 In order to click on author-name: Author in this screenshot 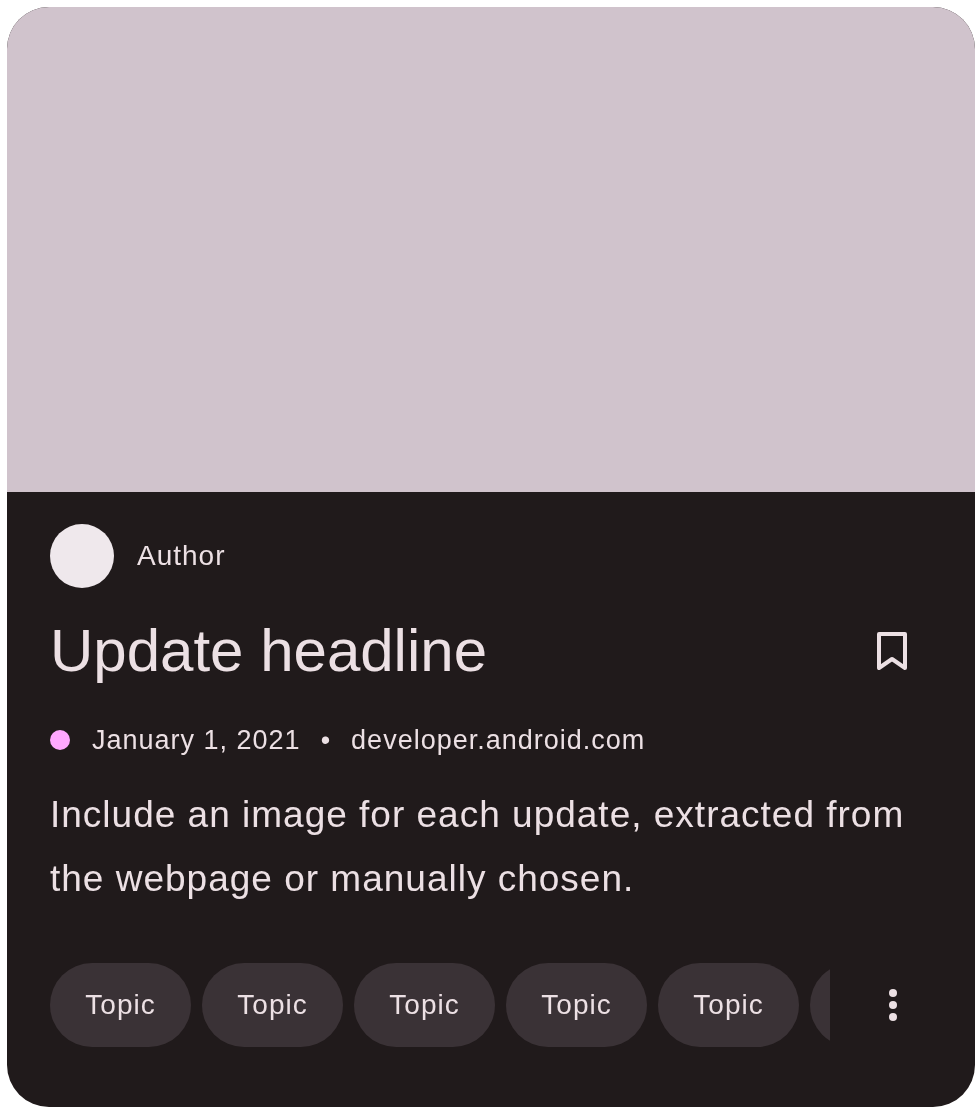, I will do `click(181, 556)`.